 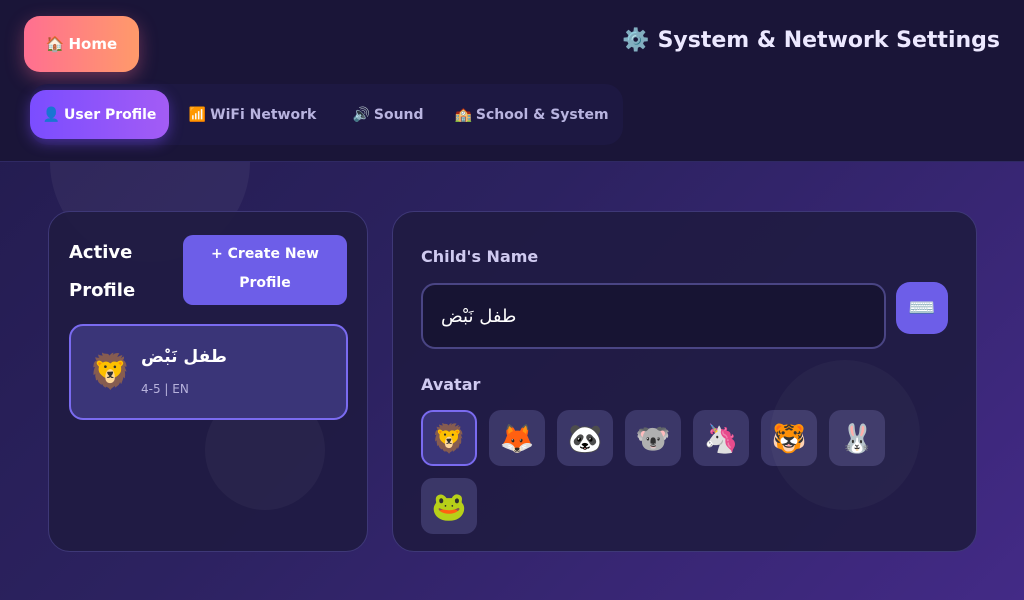 I want to click on home-icon: 🏠, so click(x=55, y=44).